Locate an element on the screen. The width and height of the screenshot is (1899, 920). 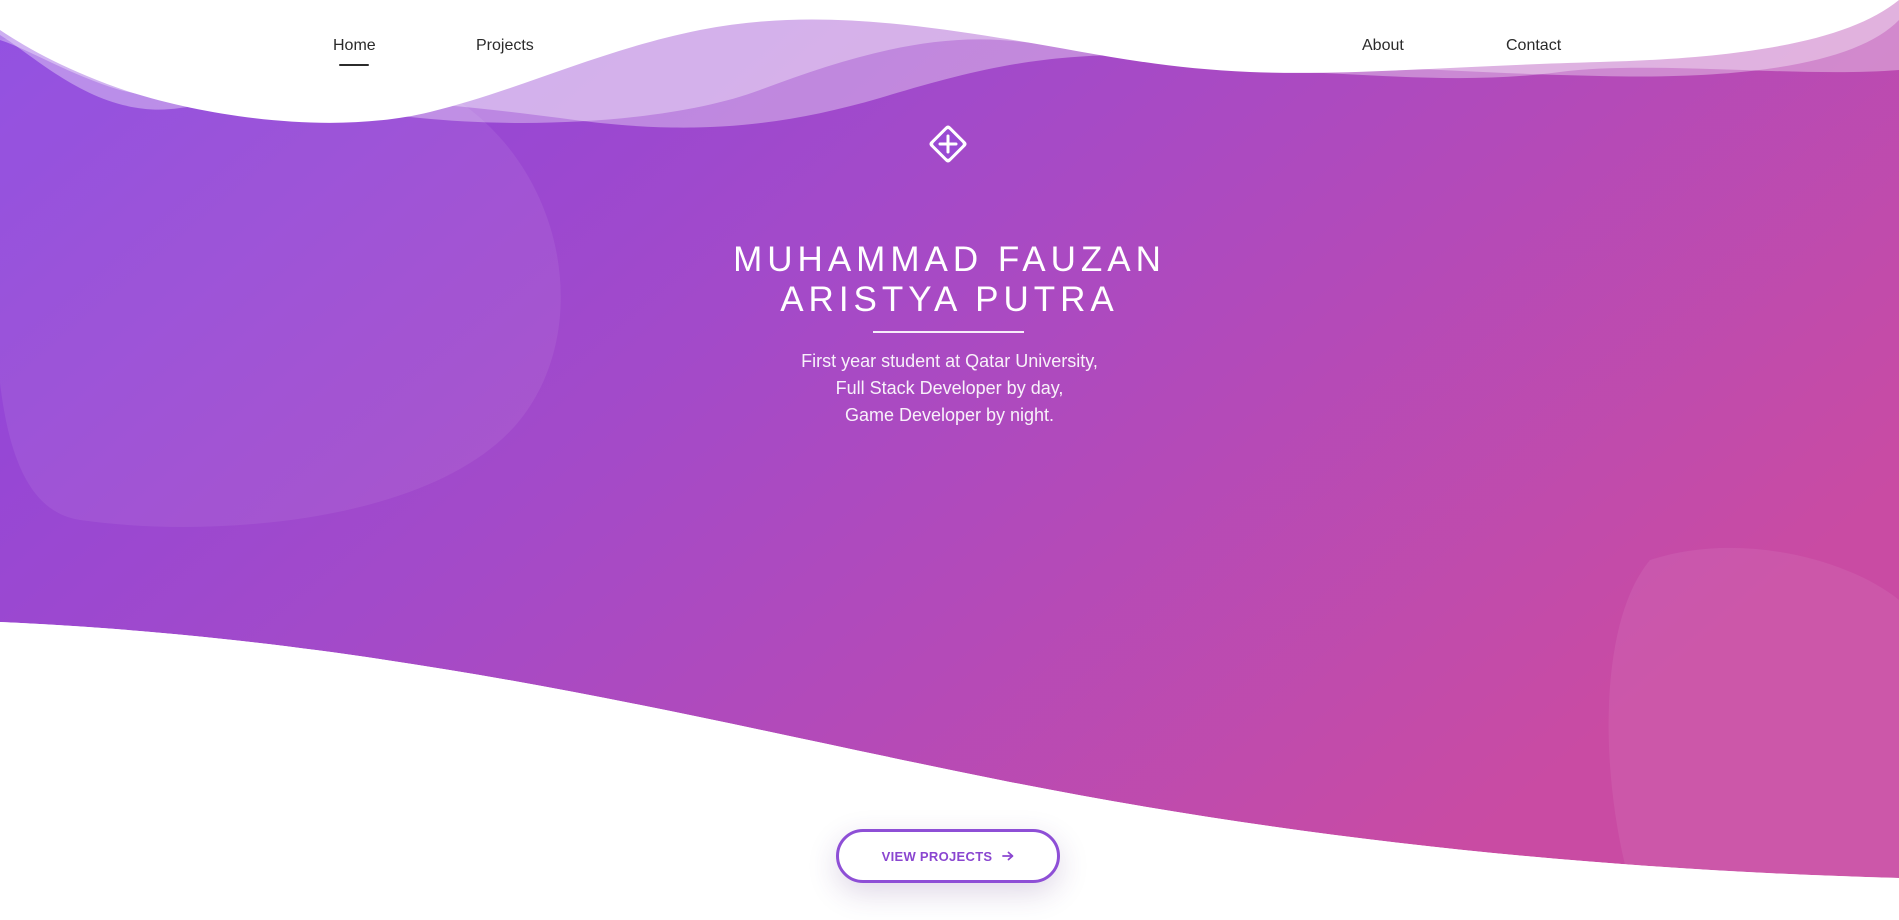
nav-contact-link: Contact is located at coordinates (1533, 46).